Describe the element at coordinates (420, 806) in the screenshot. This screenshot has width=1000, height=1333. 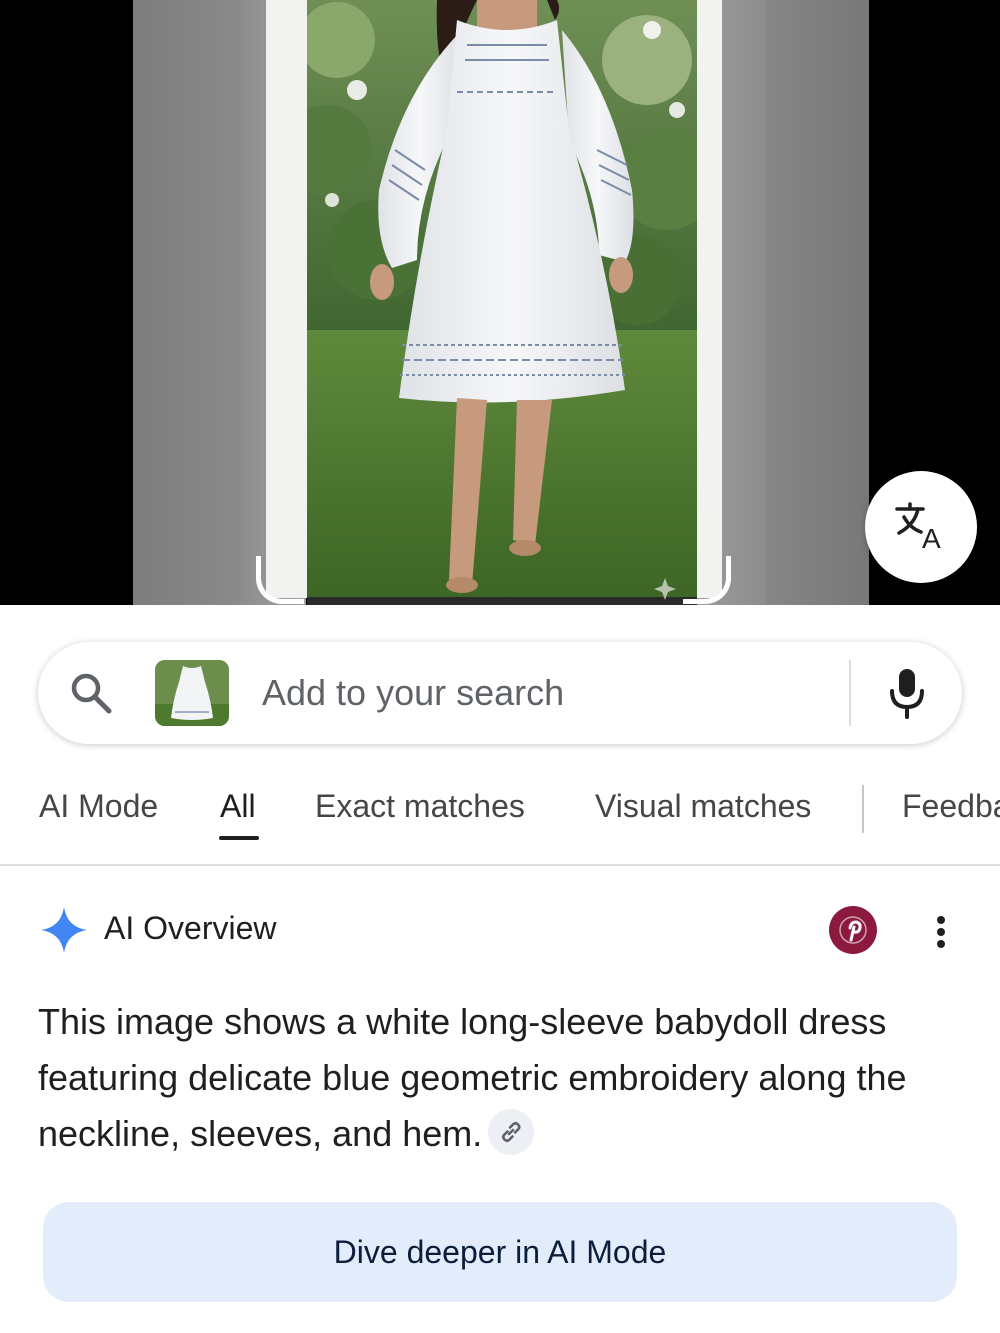
I see `tab-exact-matches: Exact matches` at that location.